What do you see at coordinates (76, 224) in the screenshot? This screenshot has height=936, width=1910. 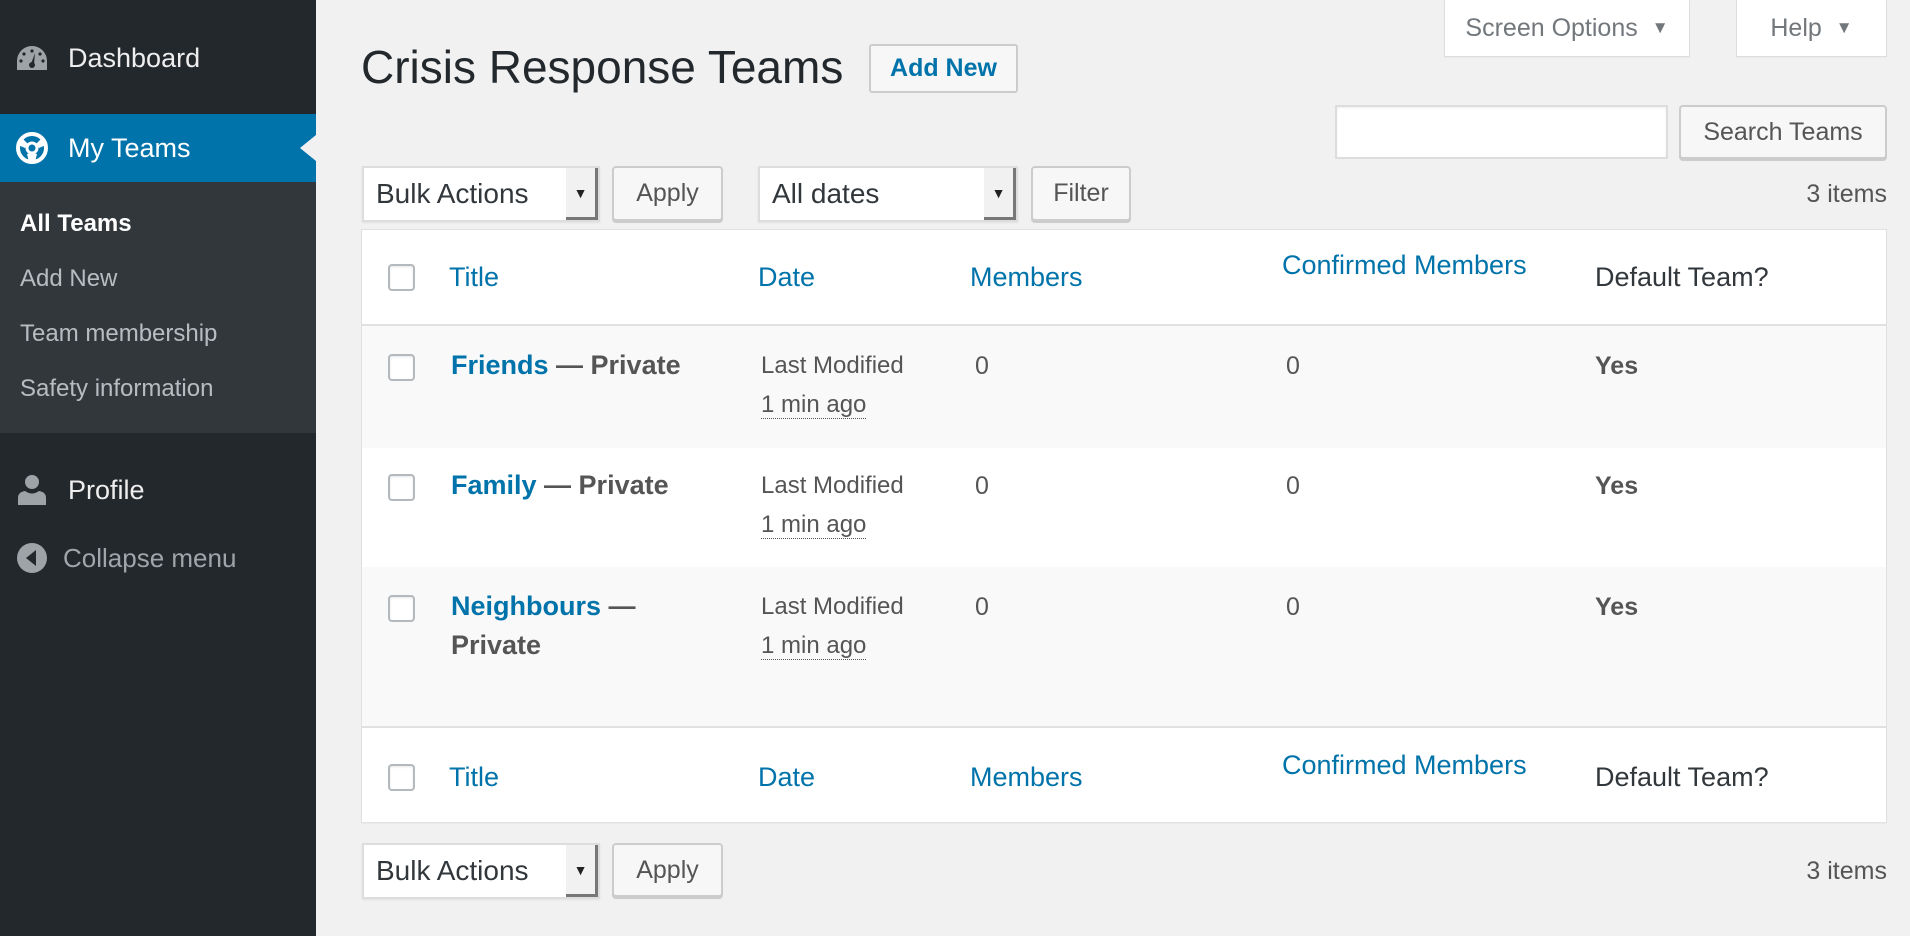 I see `submenu-all-teams: All Teams` at bounding box center [76, 224].